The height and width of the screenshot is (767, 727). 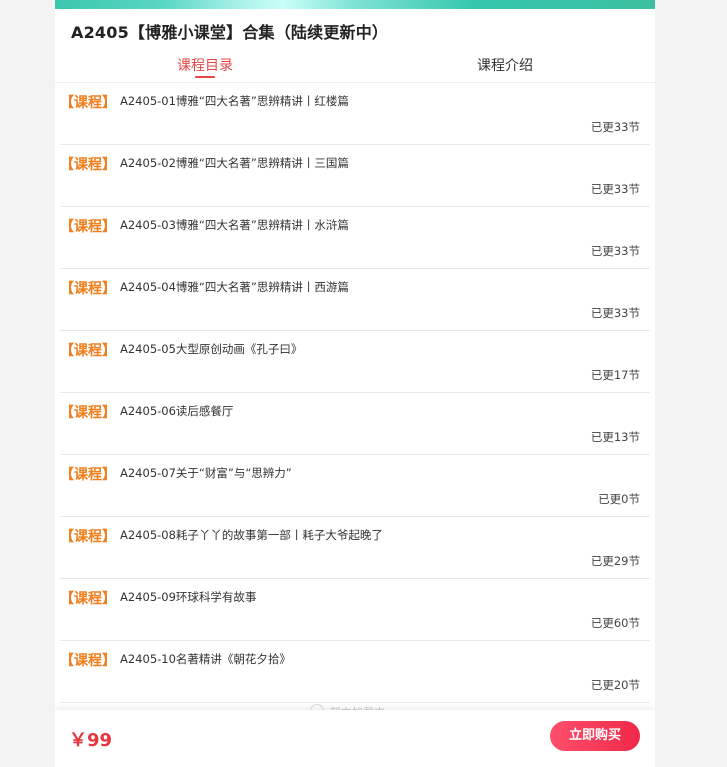 What do you see at coordinates (355, 114) in the screenshot?
I see `course-list-item: 【课程】 A2405-01博雅“四大名著”思辨精讲丨红楼篇 已更33节` at bounding box center [355, 114].